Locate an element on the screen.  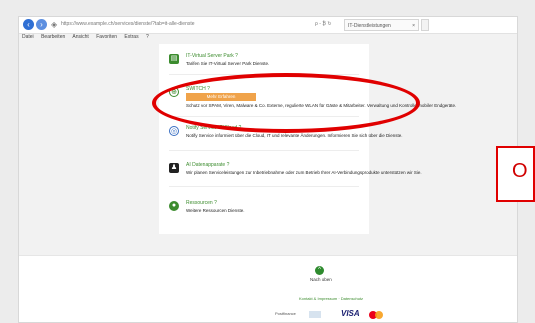
search-controls: ρ - ₿ ↻ is located at coordinates (323, 24).